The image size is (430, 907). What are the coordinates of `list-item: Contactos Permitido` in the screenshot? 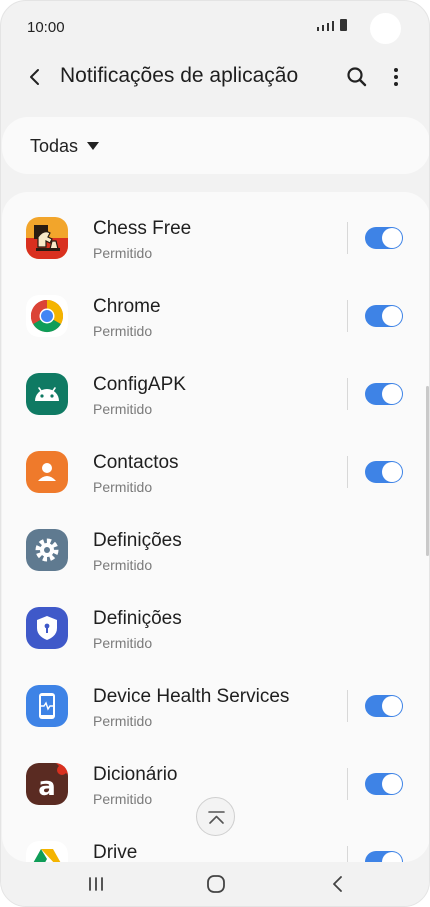 It's located at (215, 465).